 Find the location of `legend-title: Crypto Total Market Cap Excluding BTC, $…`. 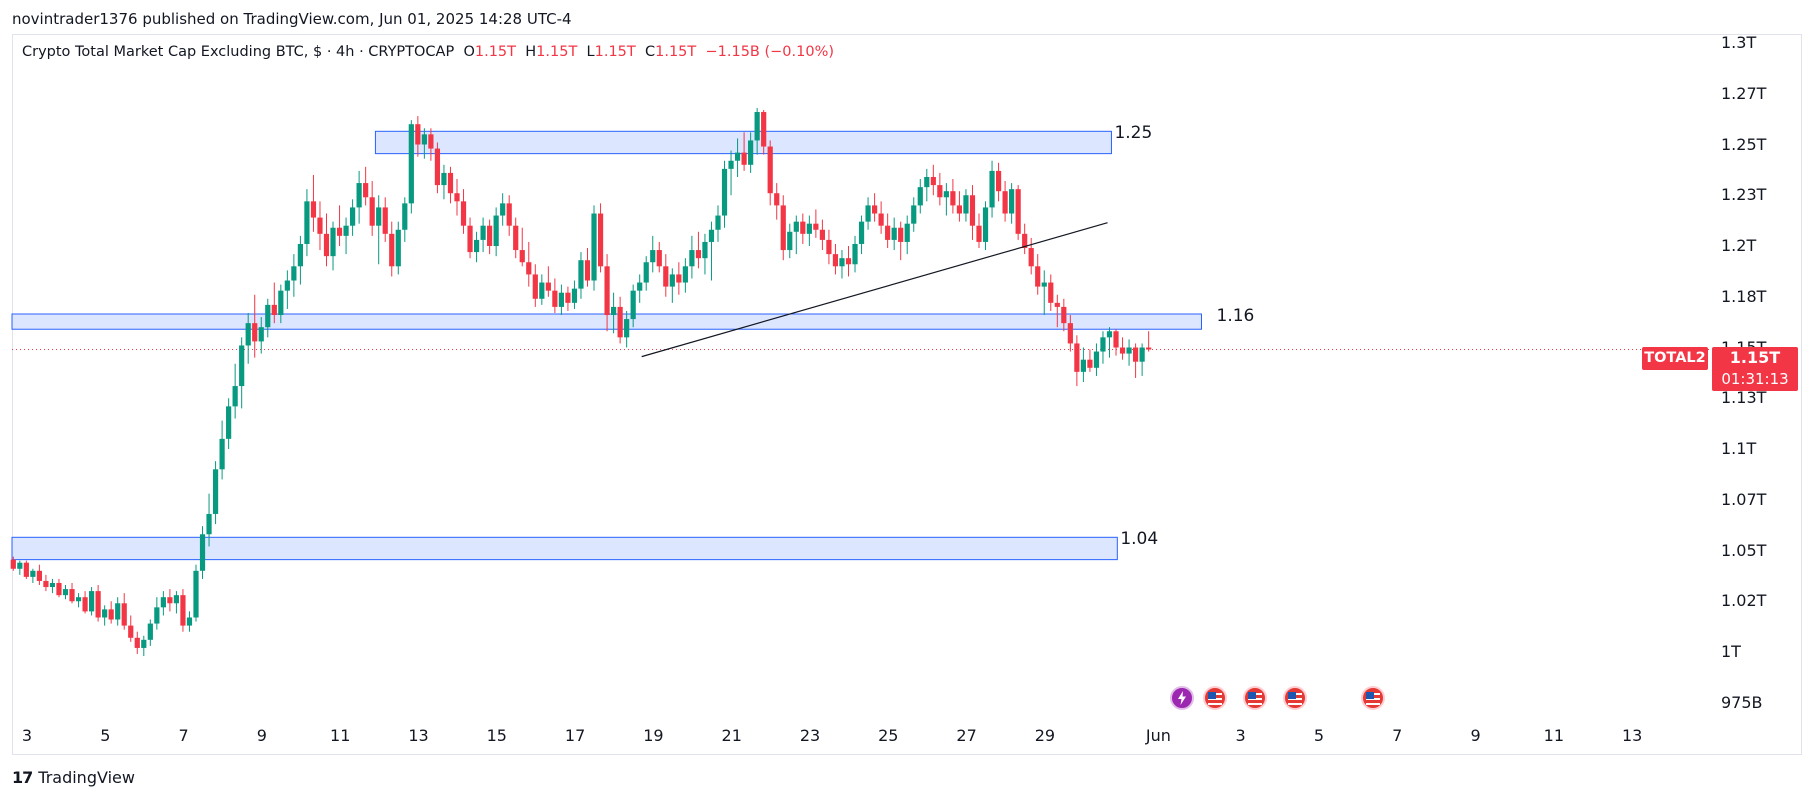

legend-title: Crypto Total Market Cap Excluding BTC, $… is located at coordinates (238, 52).